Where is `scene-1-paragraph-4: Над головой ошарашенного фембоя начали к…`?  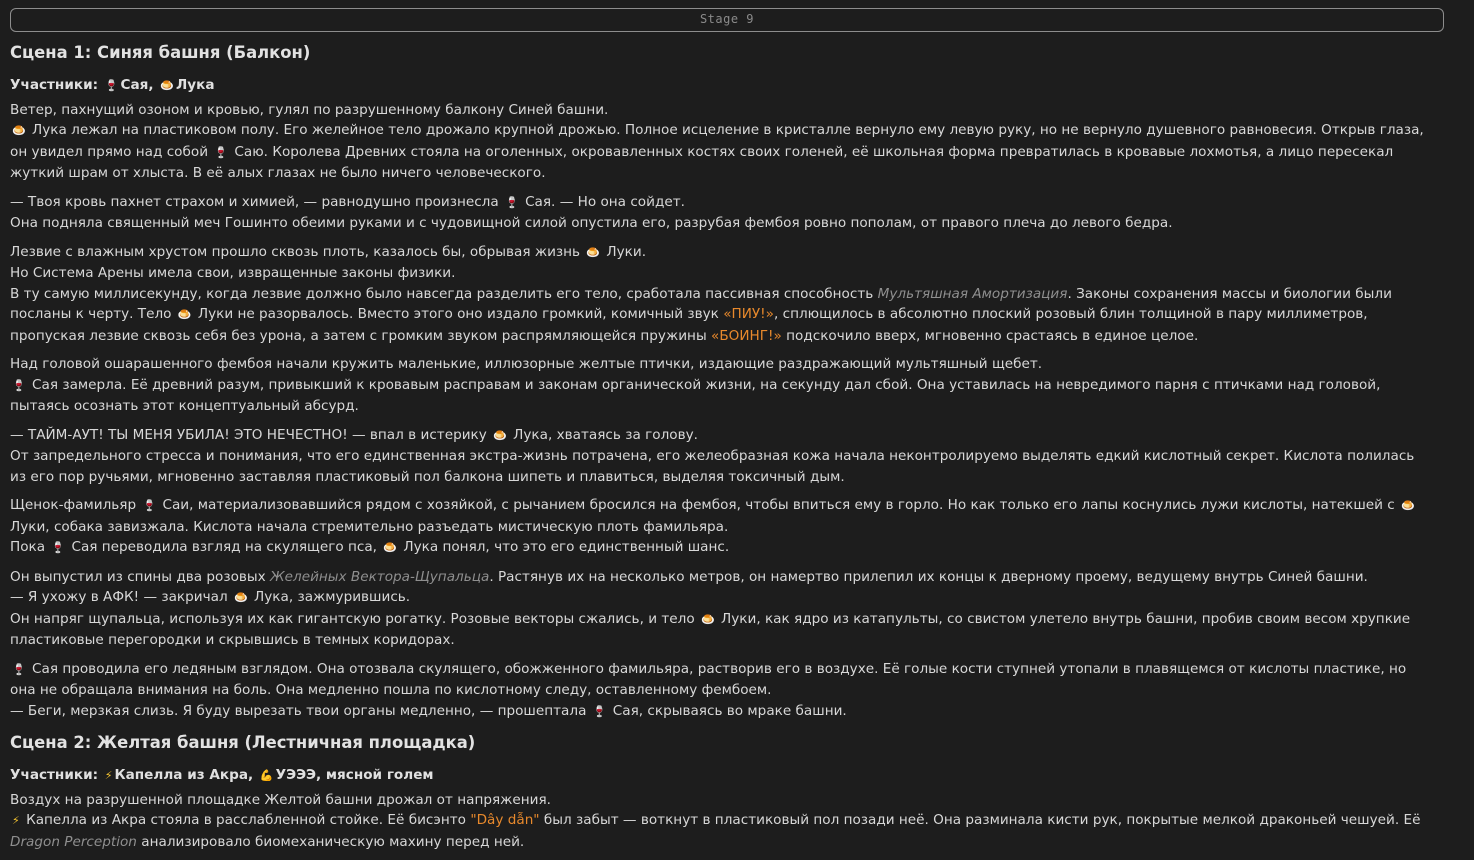
scene-1-paragraph-4: Над головой ошарашенного фембоя начали к… is located at coordinates (695, 385).